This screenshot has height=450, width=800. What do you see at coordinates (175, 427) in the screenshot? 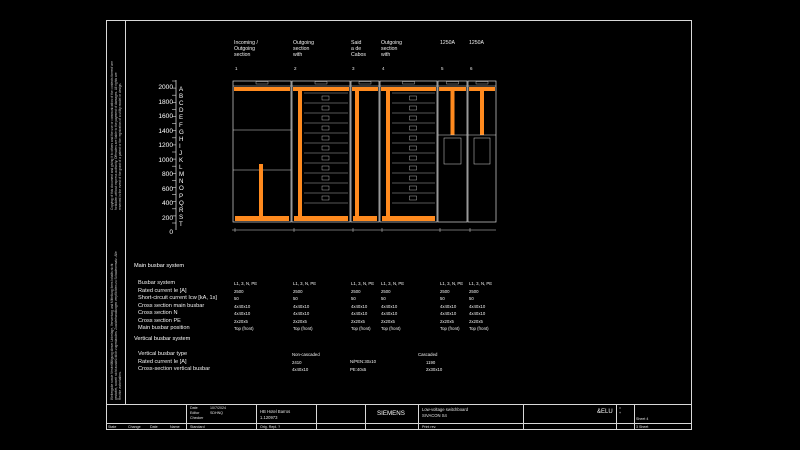
I see `tb-rev-name: Name` at bounding box center [175, 427].